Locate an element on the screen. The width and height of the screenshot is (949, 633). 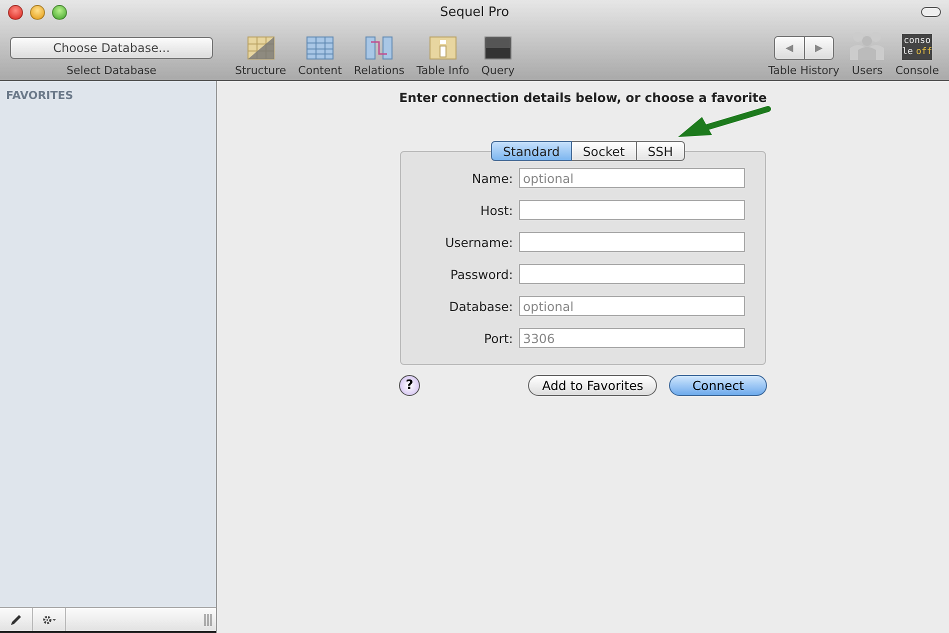
connection-tab: SSH is located at coordinates (660, 151).